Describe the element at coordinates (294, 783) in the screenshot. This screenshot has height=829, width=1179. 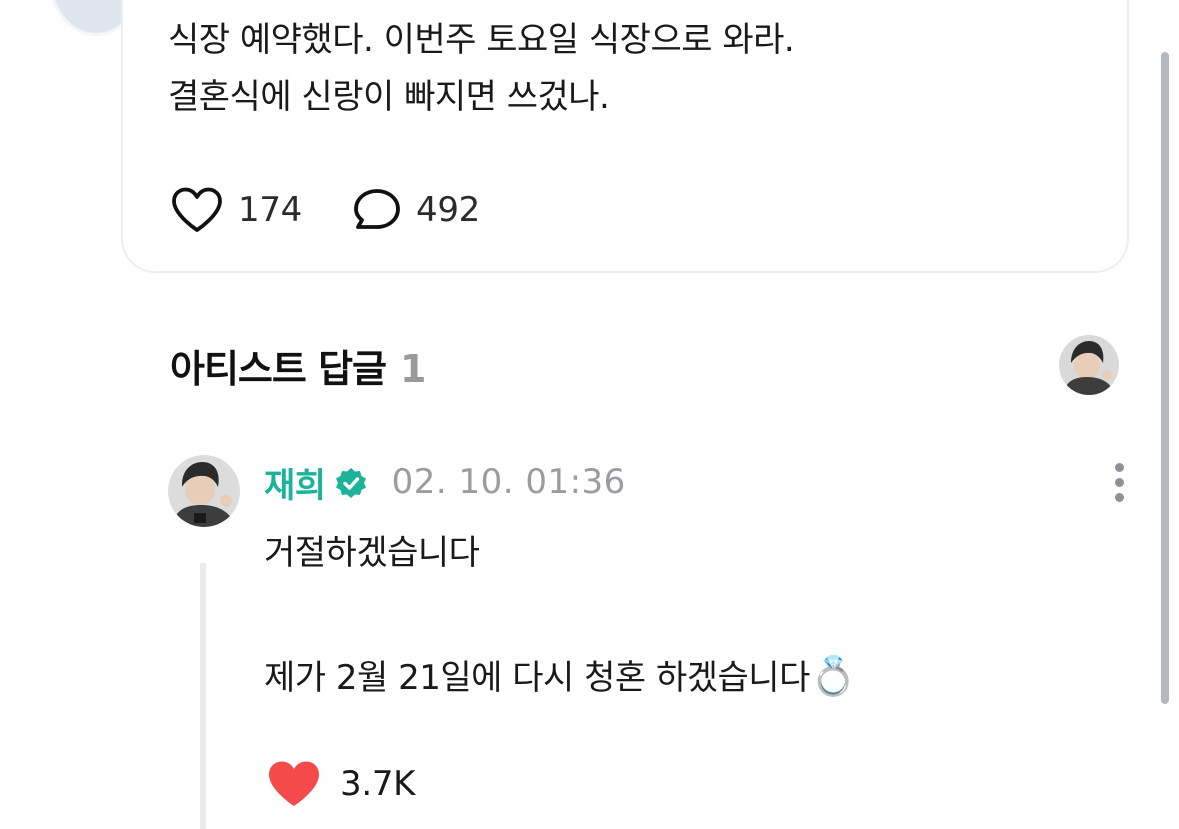
I see `heart-filled-icon` at that location.